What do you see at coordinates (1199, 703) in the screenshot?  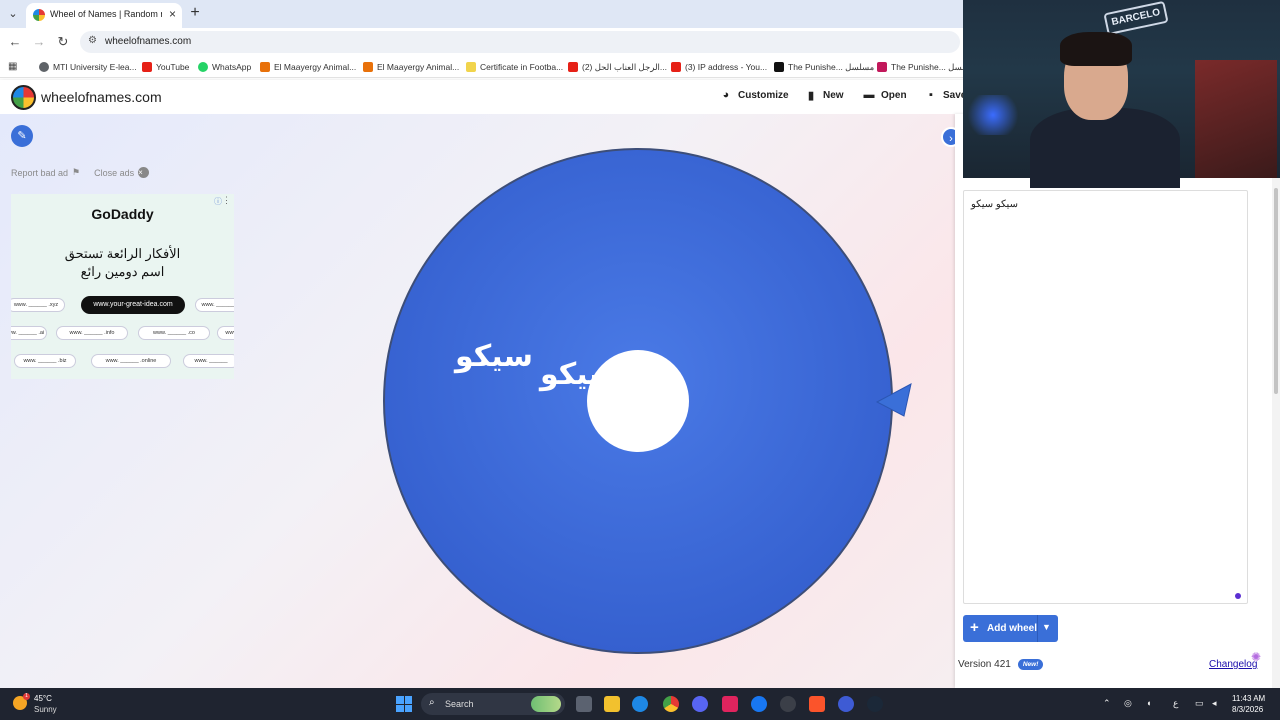 I see `tray-display-icon: ▭` at bounding box center [1199, 703].